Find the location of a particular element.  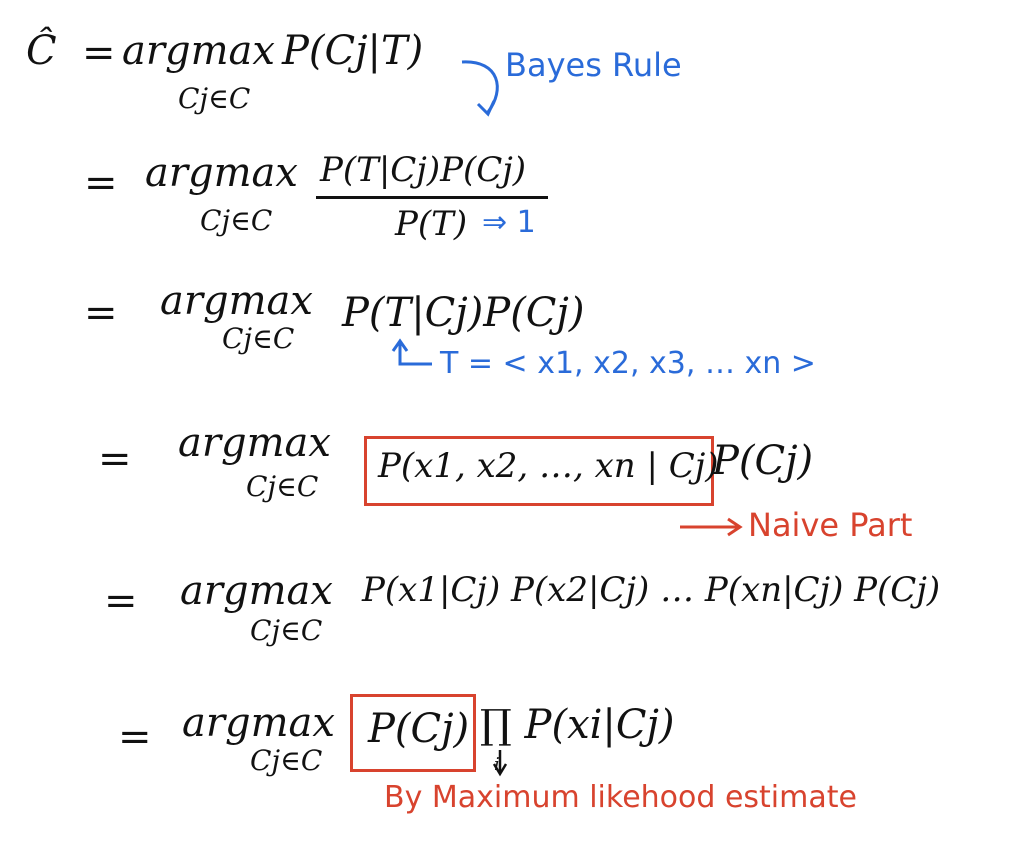

joint-likelihood-expression: P(x1, x2, …, xn | Cj) is located at coordinates (548, 466).